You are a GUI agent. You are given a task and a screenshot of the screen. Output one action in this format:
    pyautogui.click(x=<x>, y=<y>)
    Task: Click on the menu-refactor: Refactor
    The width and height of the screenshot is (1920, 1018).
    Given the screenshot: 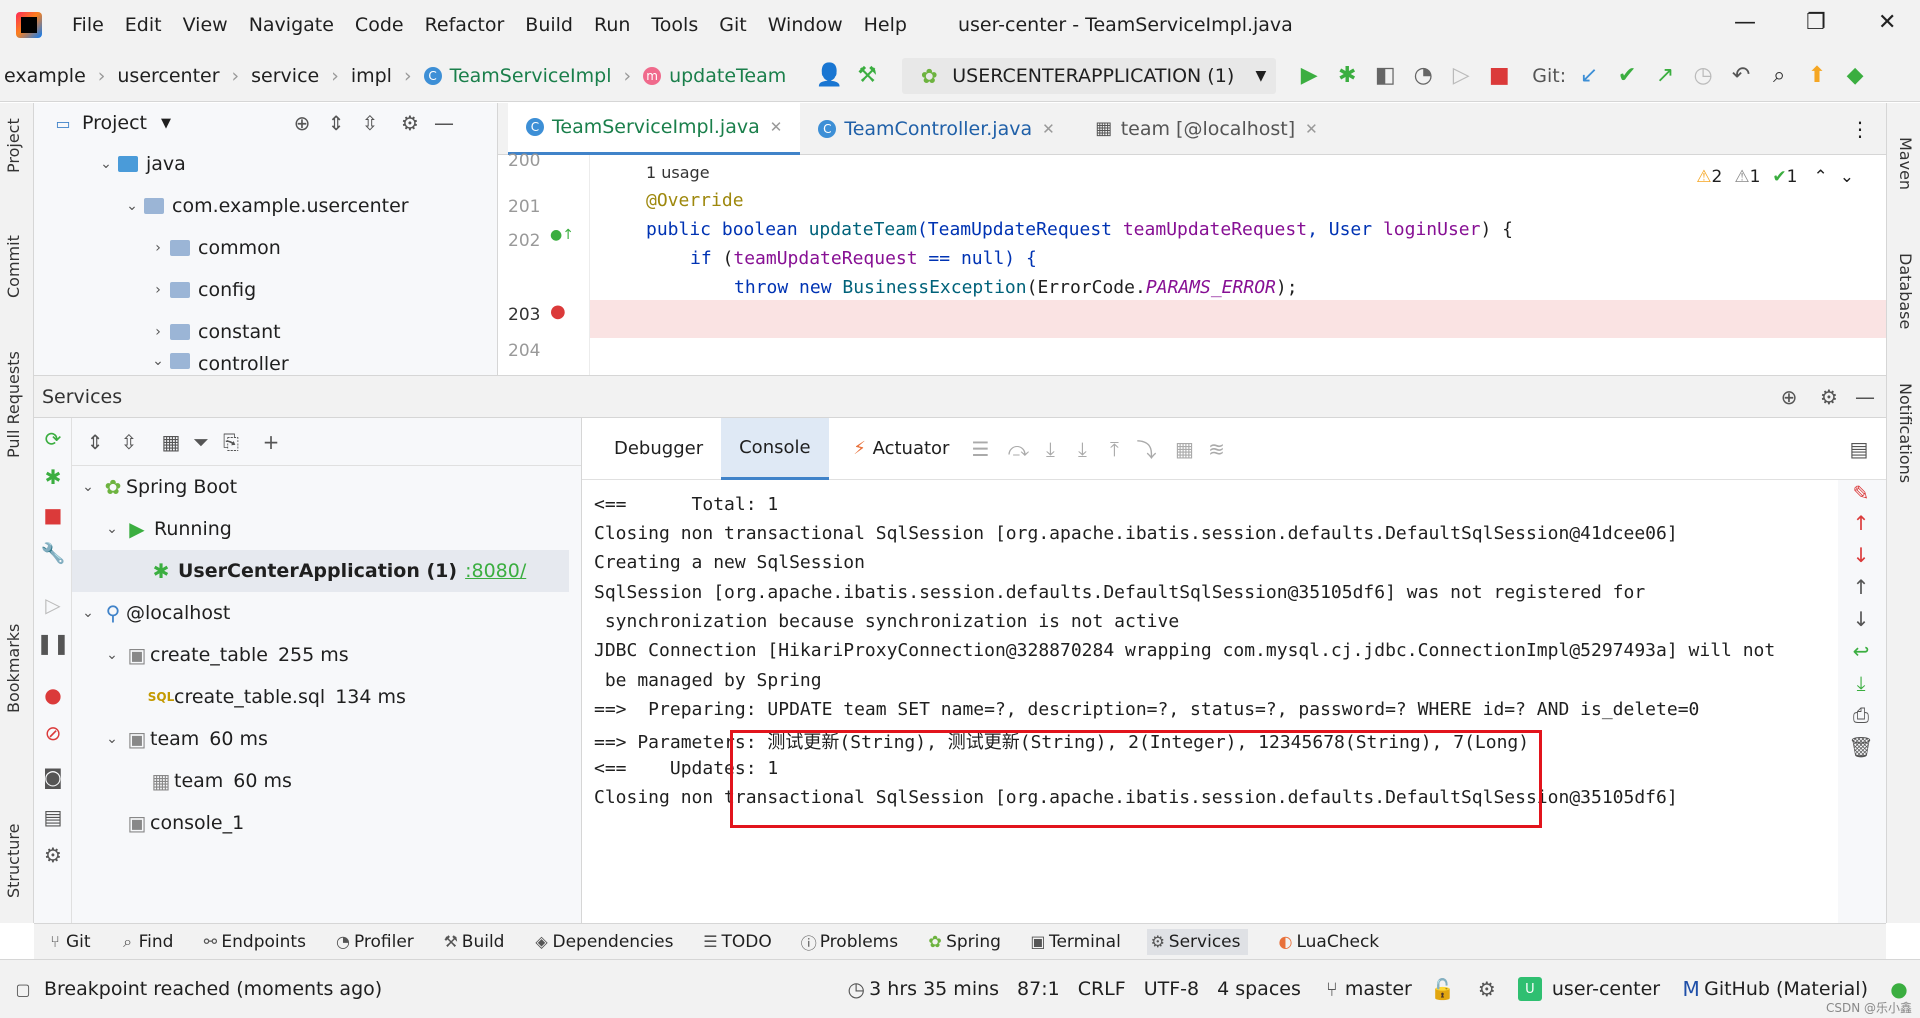 What is the action you would take?
    pyautogui.click(x=465, y=25)
    